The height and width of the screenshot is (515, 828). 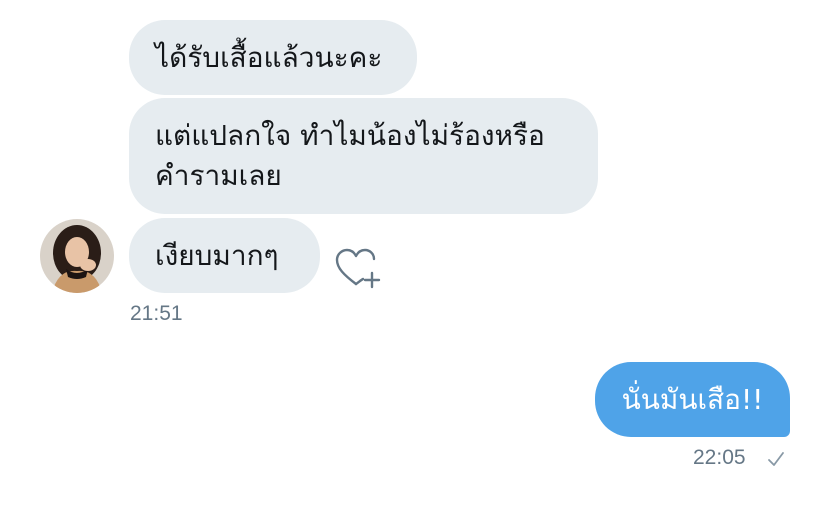 I want to click on checkmark-icon, so click(x=776, y=459).